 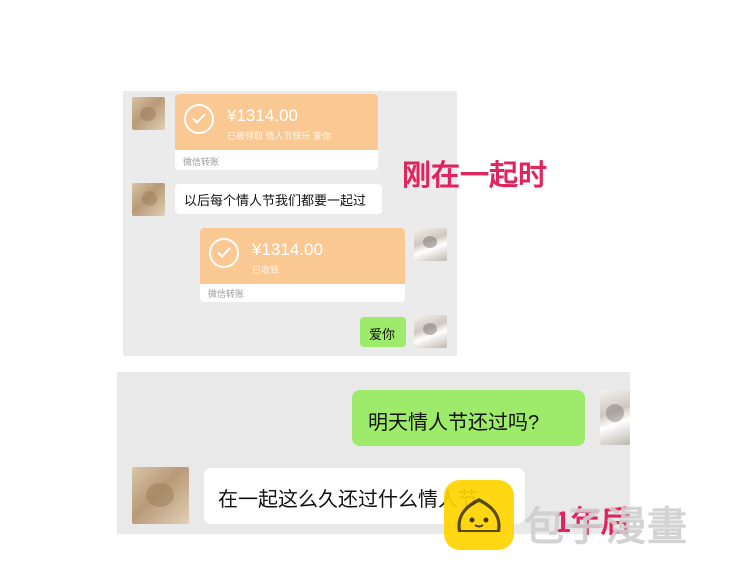 I want to click on watermark-text: 包子漫畫, so click(x=606, y=527).